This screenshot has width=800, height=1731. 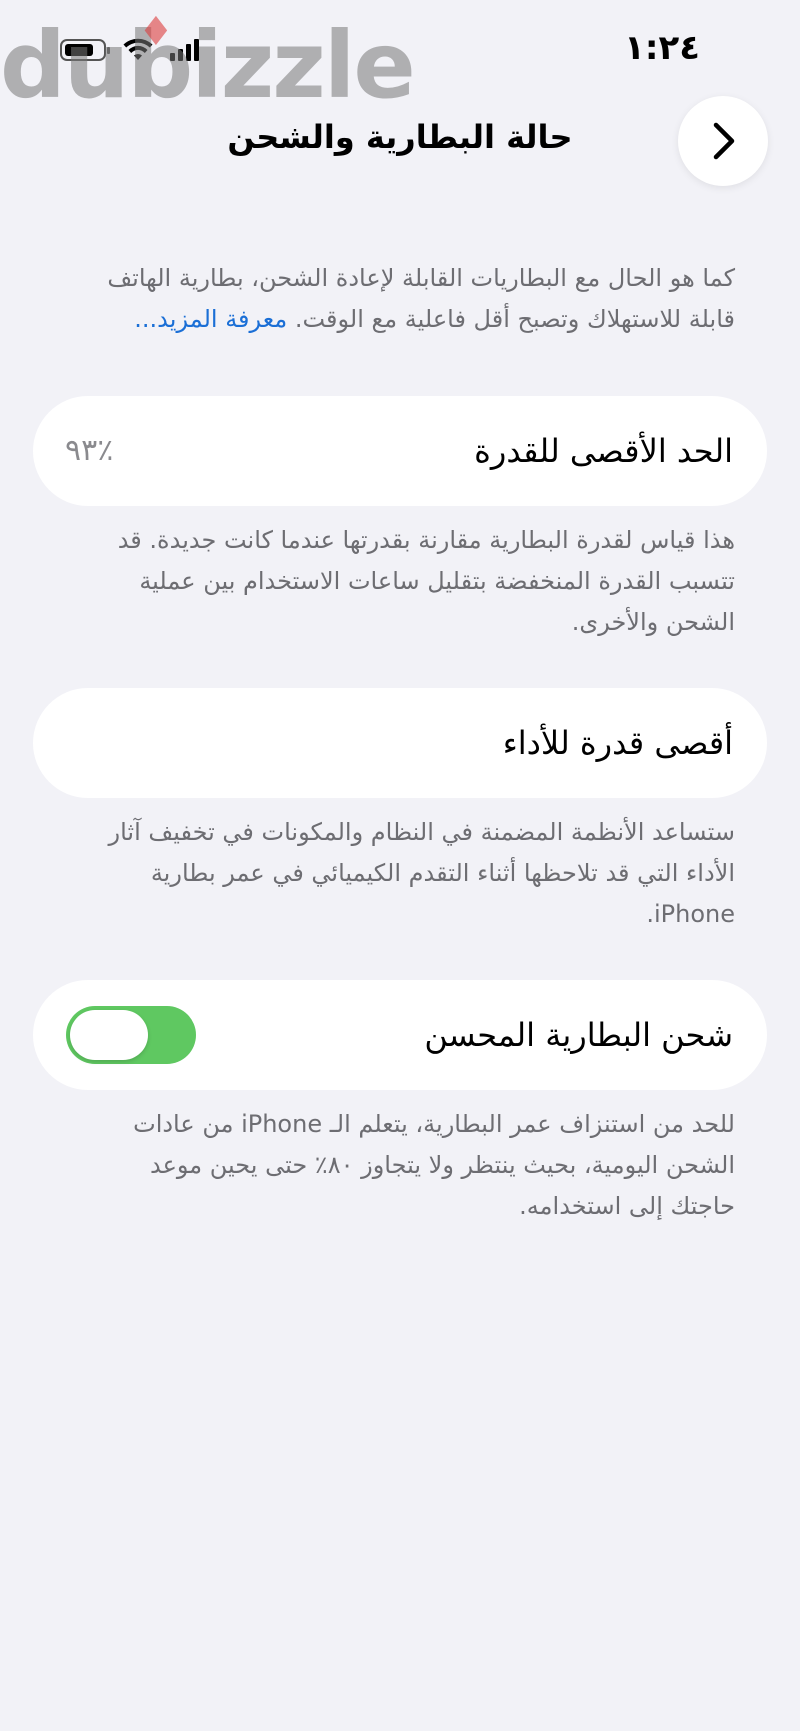 What do you see at coordinates (400, 142) in the screenshot?
I see `nav-bar: حالة البطارية والشحن` at bounding box center [400, 142].